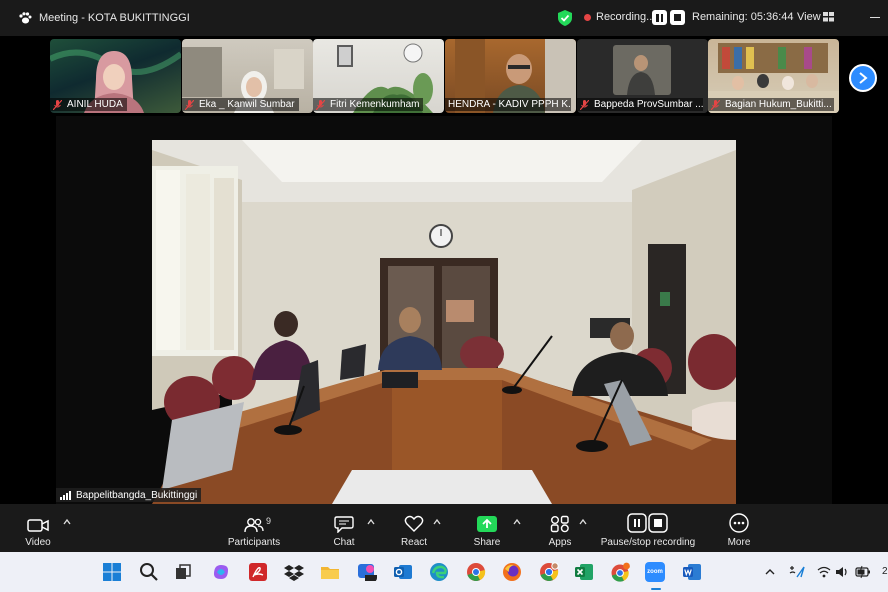 The width and height of the screenshot is (888, 592). Describe the element at coordinates (115, 76) in the screenshot. I see `participant-tile: AINIL HUDA` at that location.